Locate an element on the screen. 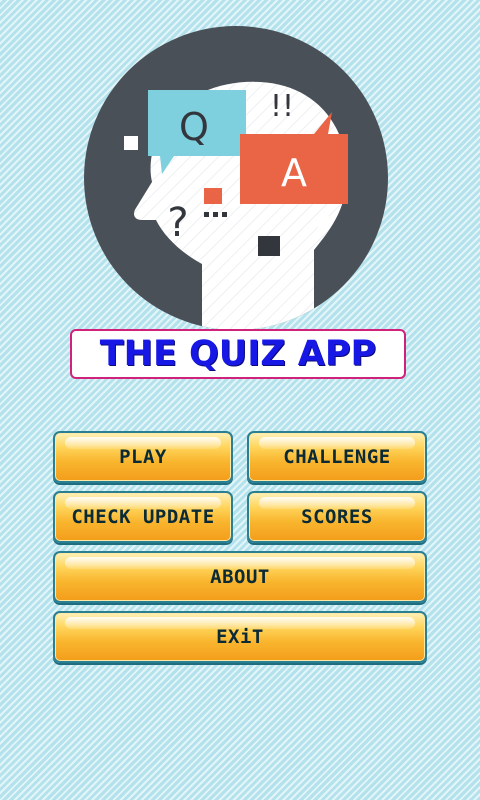 Image resolution: width=480 pixels, height=800 pixels. app-title-box: THE QUIZ APP is located at coordinates (238, 354).